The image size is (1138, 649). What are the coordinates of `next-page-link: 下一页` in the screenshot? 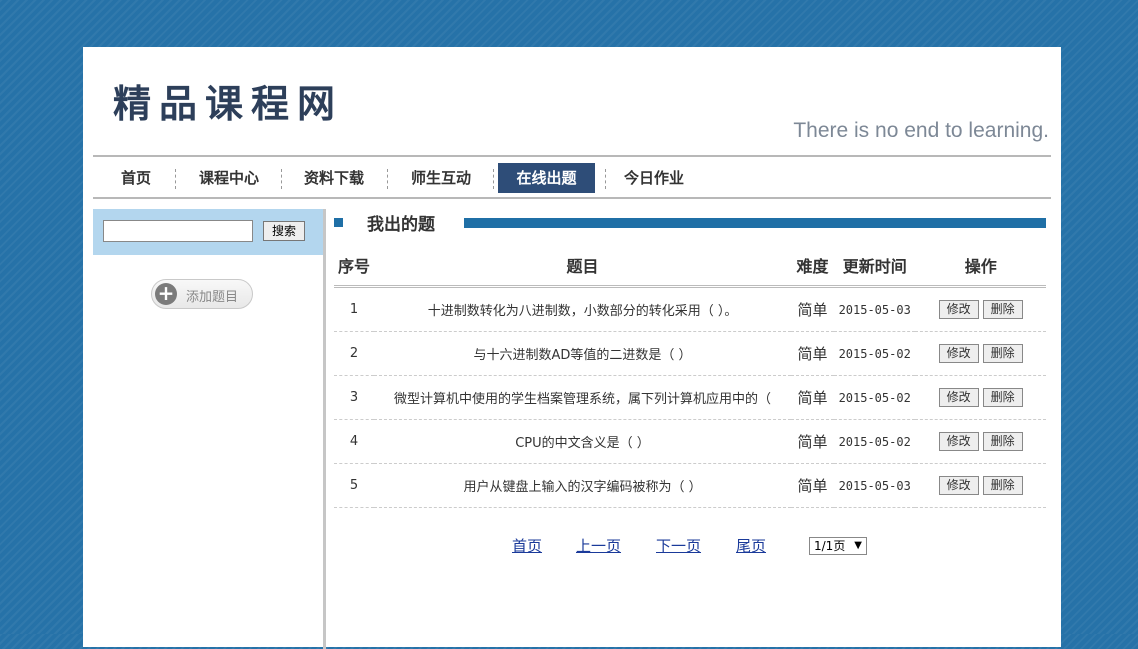 It's located at (678, 545).